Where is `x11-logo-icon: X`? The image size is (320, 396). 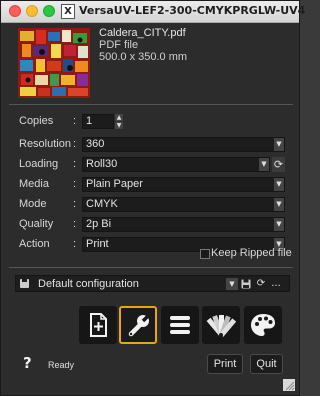
x11-logo-icon: X is located at coordinates (68, 11).